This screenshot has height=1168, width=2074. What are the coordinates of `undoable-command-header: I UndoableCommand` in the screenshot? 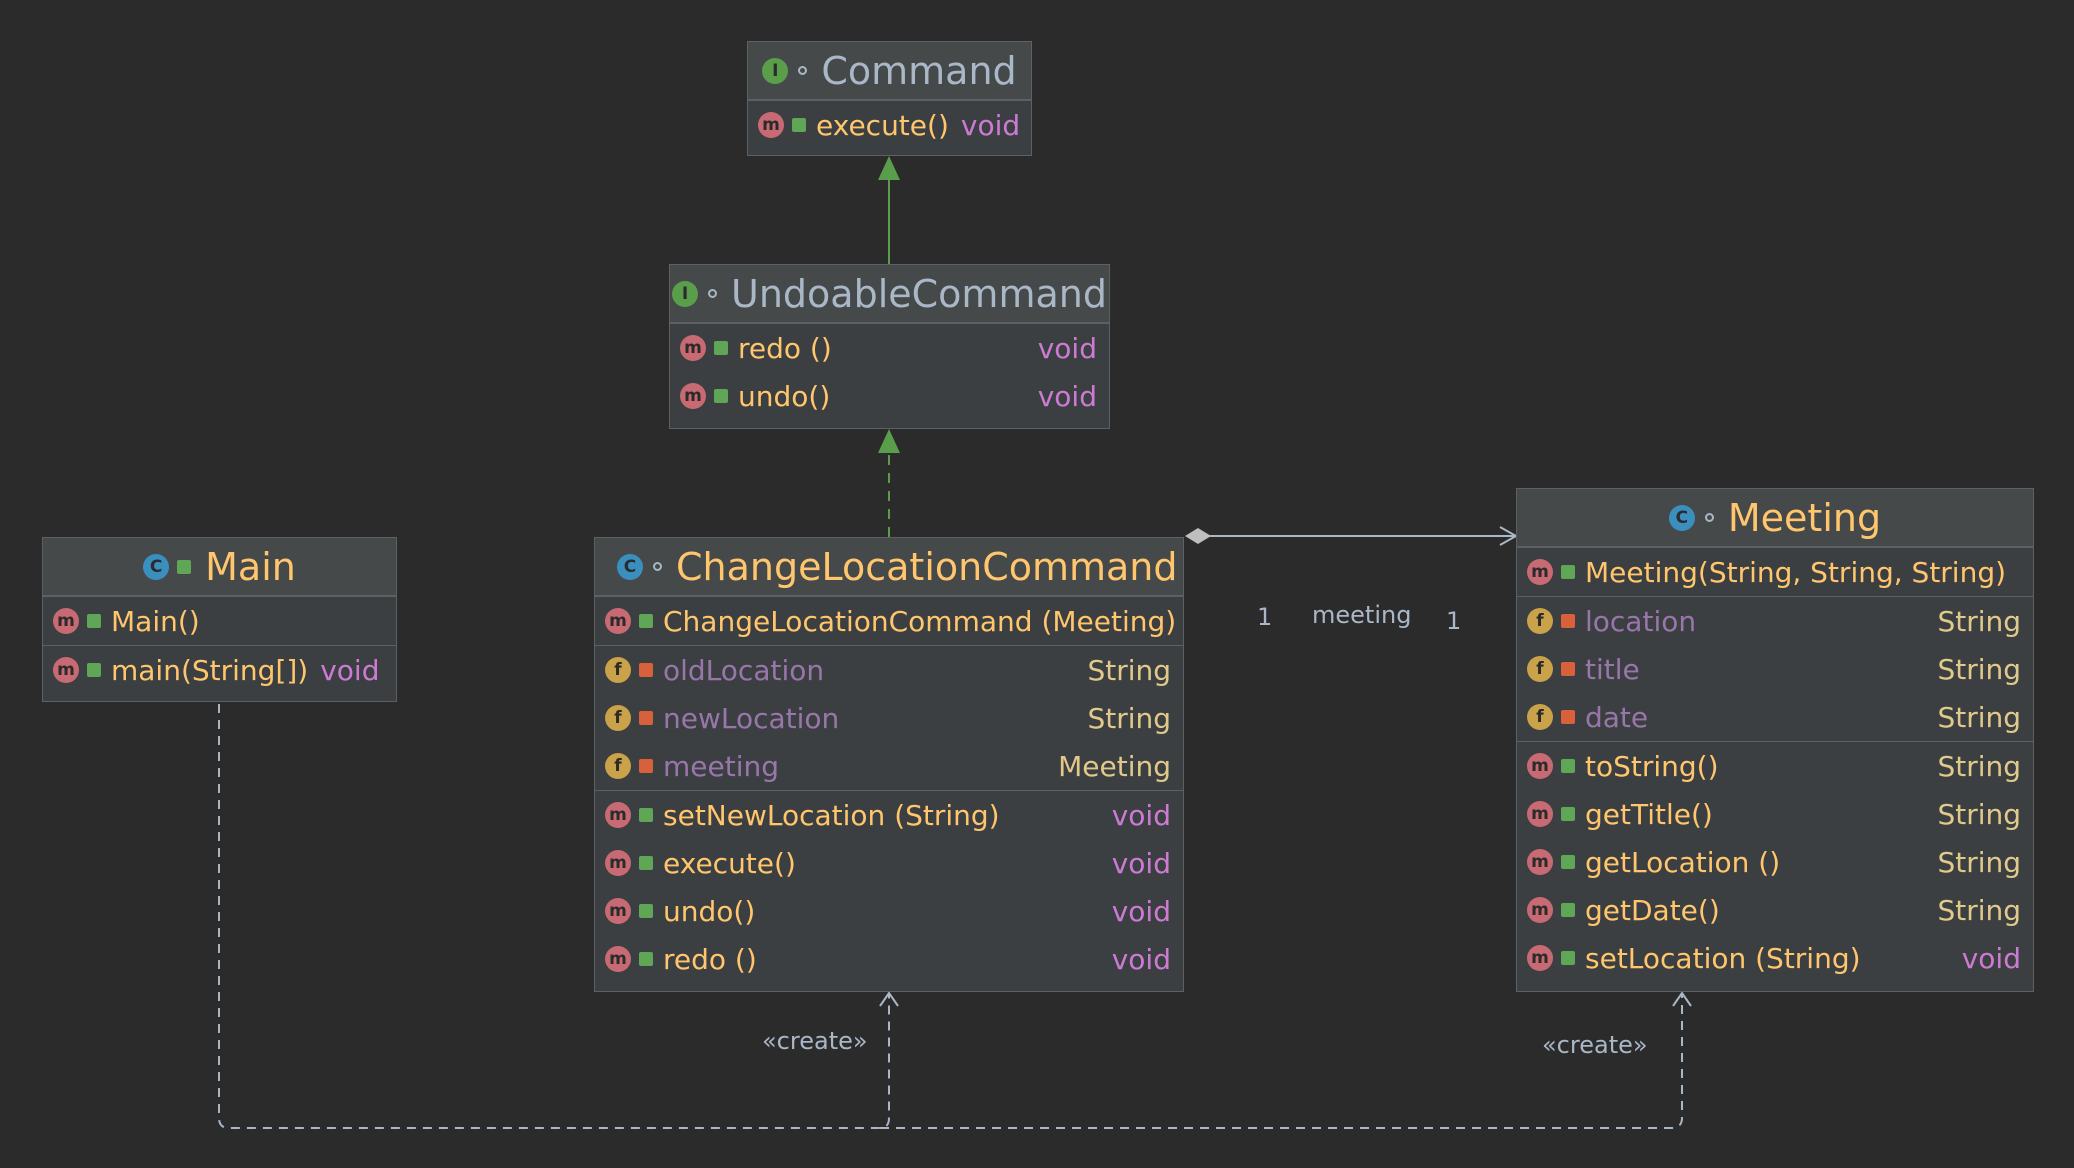 It's located at (889, 294).